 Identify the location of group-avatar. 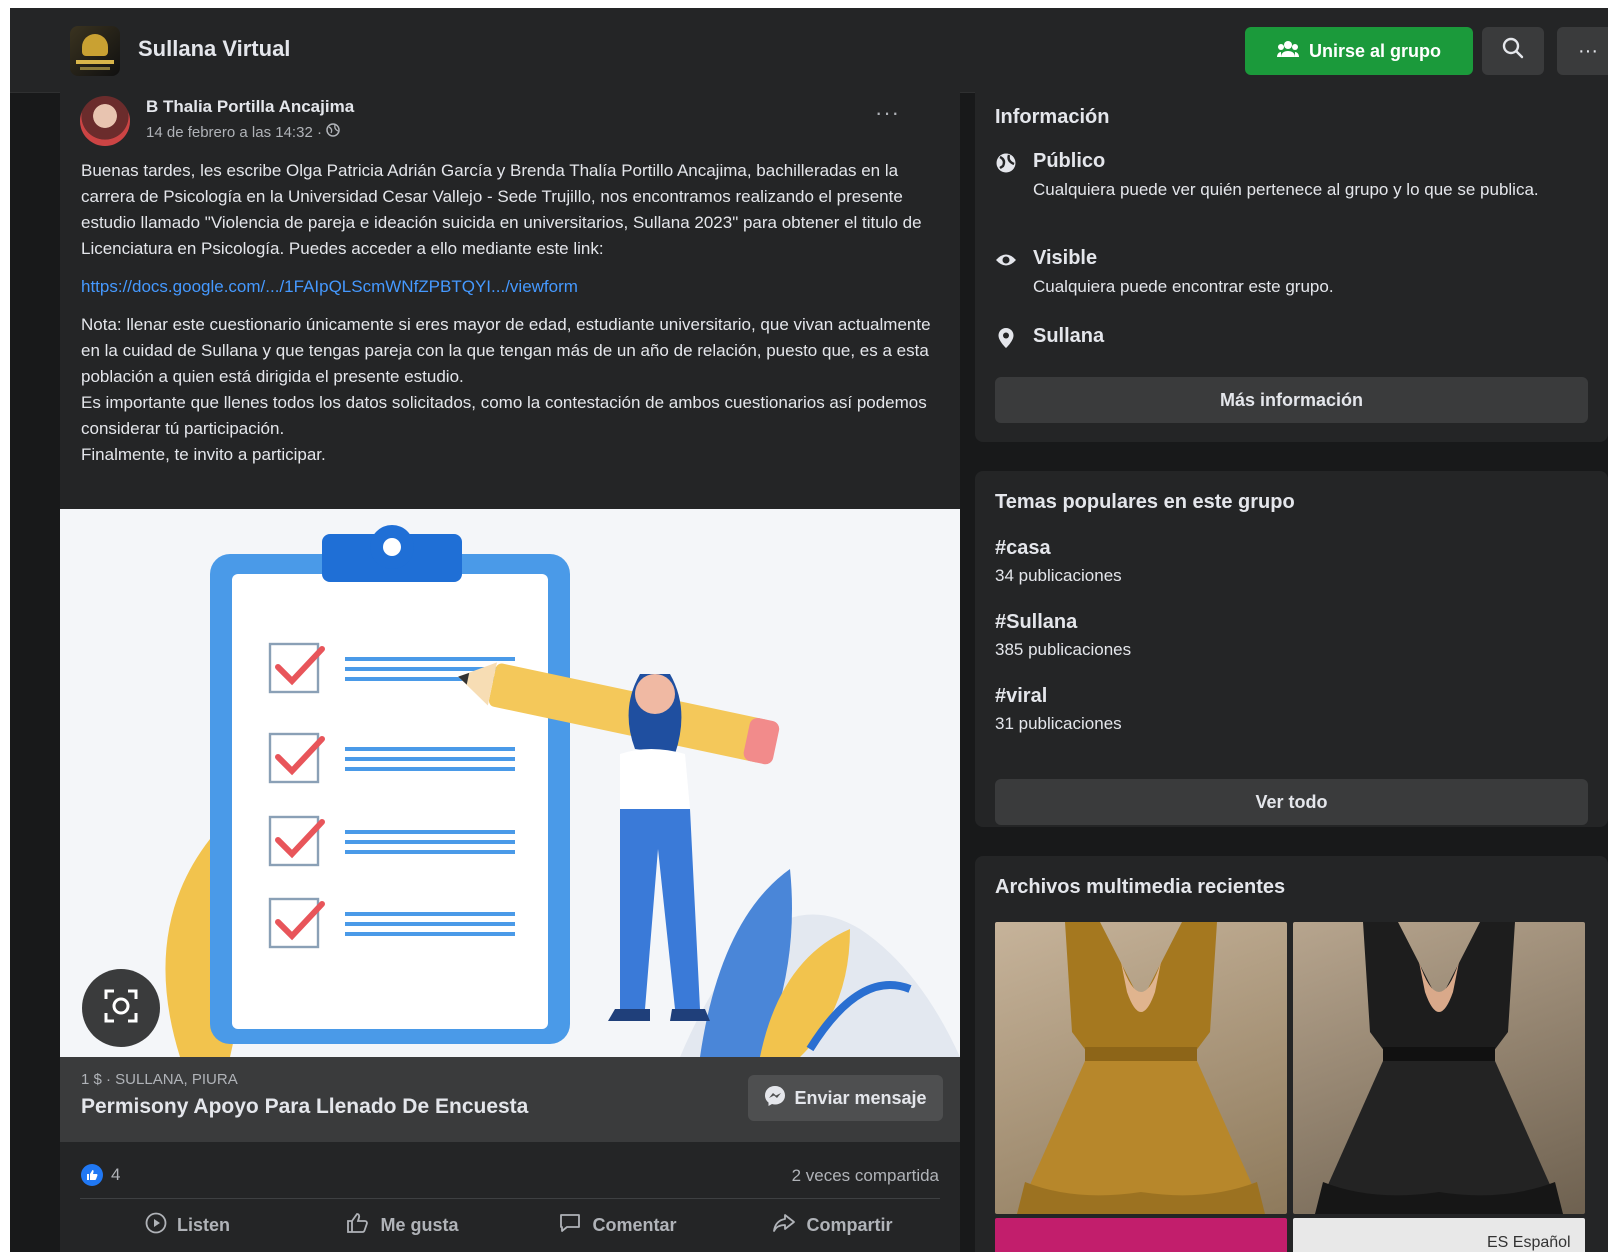
(95, 51).